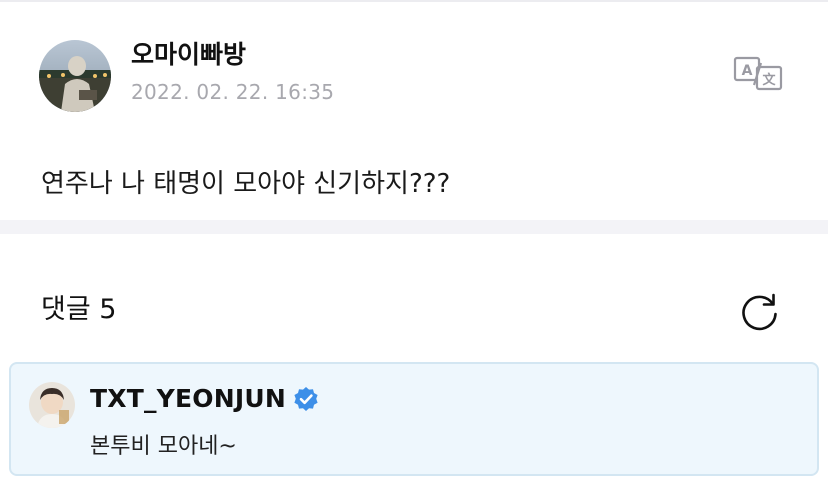 The width and height of the screenshot is (828, 480). I want to click on refresh-icon, so click(759, 312).